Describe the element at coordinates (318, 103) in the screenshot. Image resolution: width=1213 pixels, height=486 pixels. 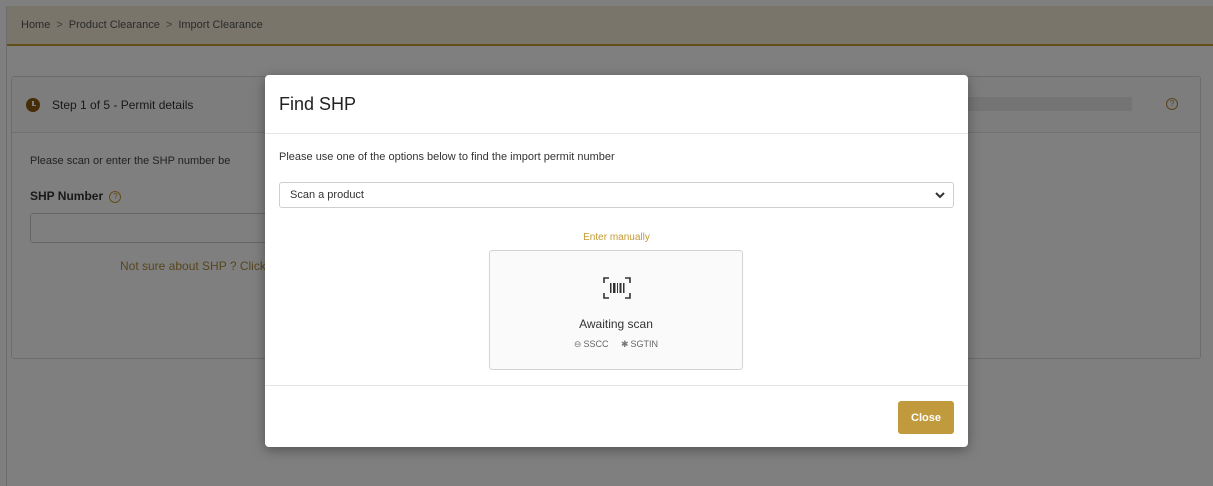
I see `modal-title: Find SHP` at that location.